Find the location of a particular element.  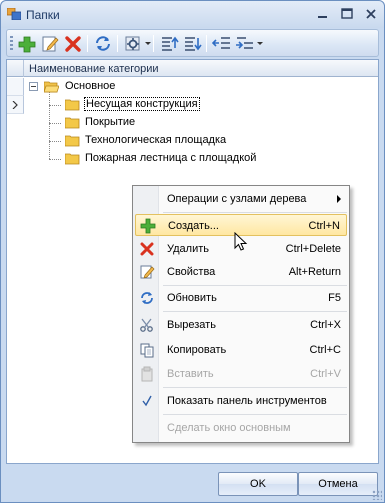

menu-item-label: Удалить is located at coordinates (188, 249).